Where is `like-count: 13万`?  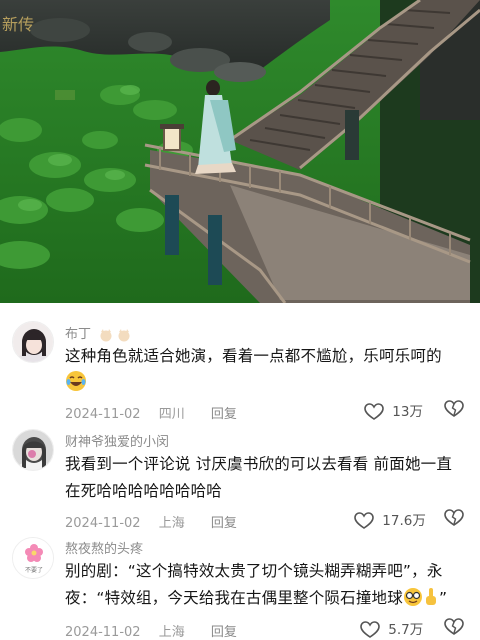 like-count: 13万 is located at coordinates (407, 412).